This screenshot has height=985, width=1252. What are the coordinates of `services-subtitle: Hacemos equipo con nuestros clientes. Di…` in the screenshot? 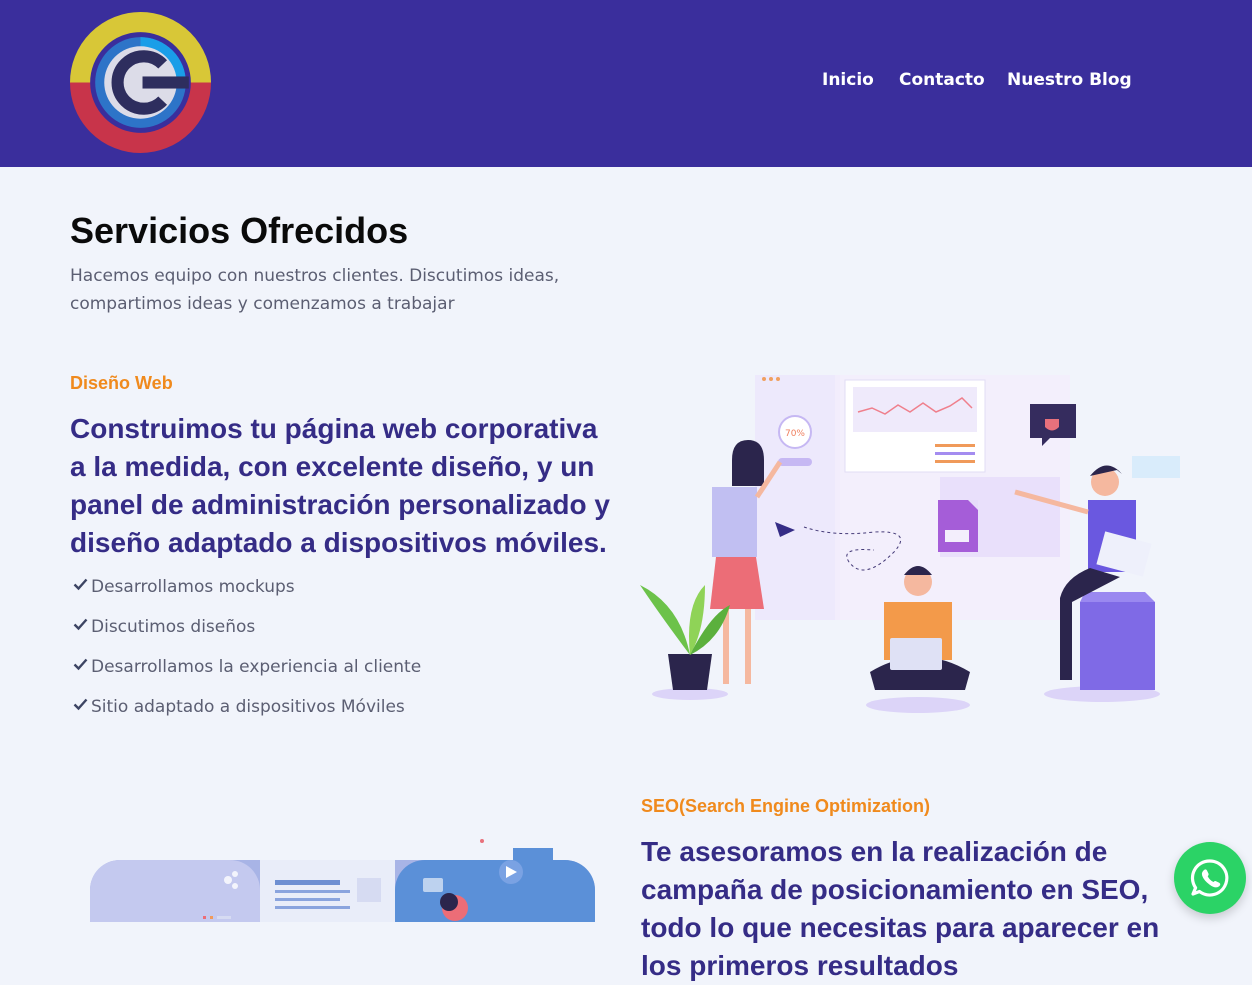 It's located at (315, 290).